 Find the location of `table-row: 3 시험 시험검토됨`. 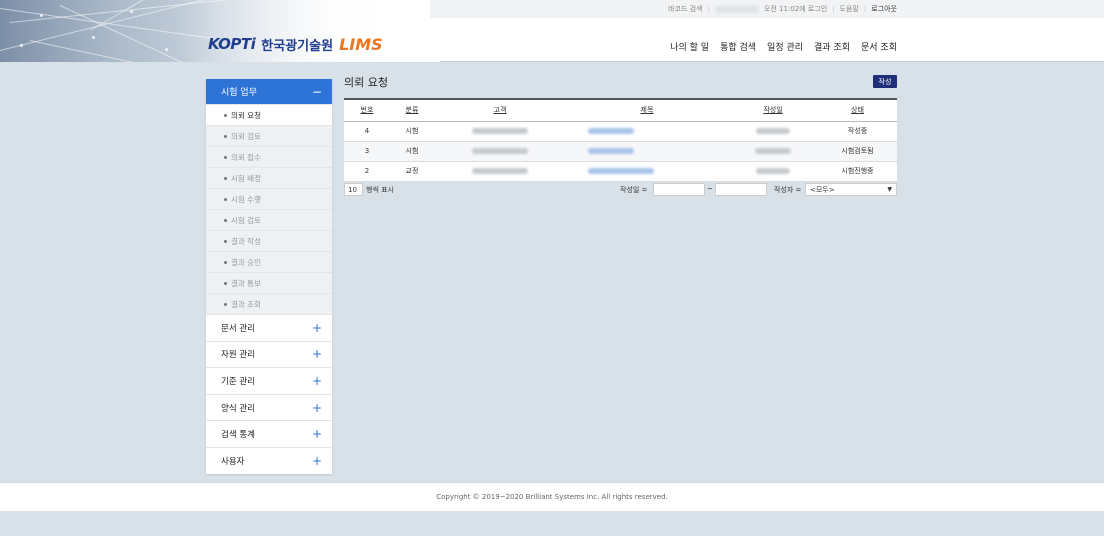

table-row: 3 시험 시험검토됨 is located at coordinates (620, 151).